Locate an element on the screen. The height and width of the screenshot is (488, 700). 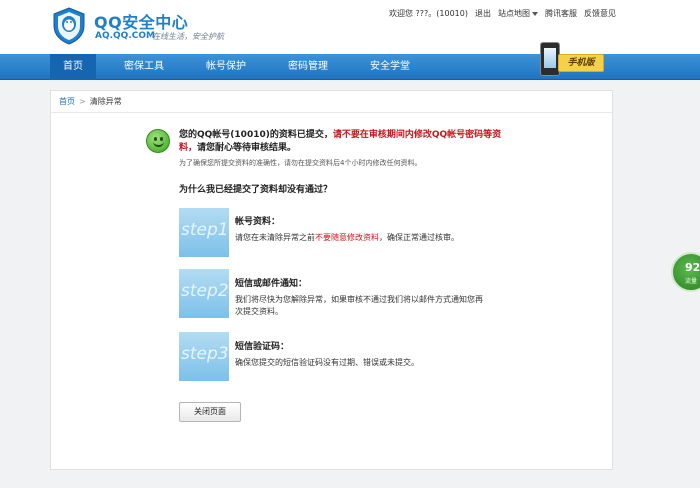
widget-number: 92 is located at coordinates (692, 267).